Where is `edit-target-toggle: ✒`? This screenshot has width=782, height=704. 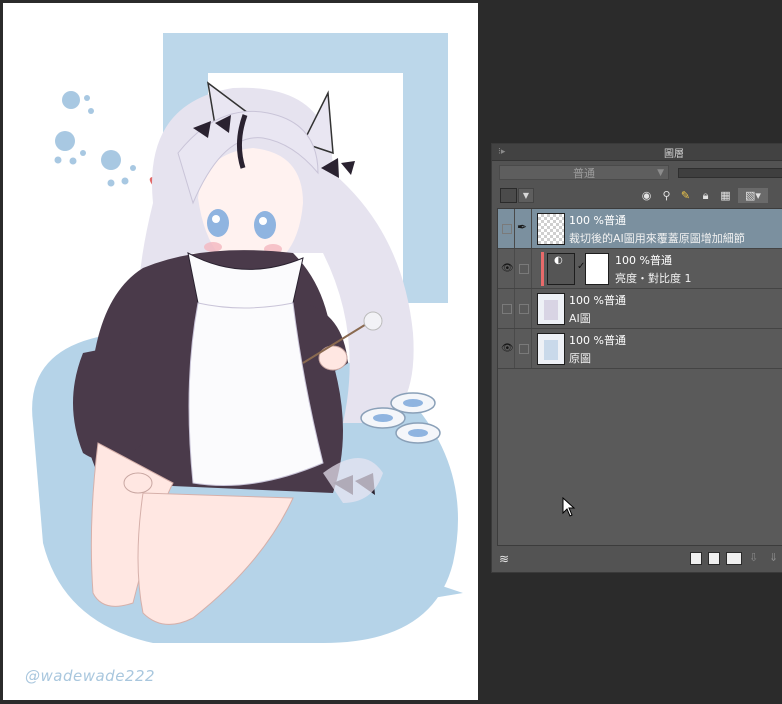
edit-target-toggle: ✒ is located at coordinates (523, 228).